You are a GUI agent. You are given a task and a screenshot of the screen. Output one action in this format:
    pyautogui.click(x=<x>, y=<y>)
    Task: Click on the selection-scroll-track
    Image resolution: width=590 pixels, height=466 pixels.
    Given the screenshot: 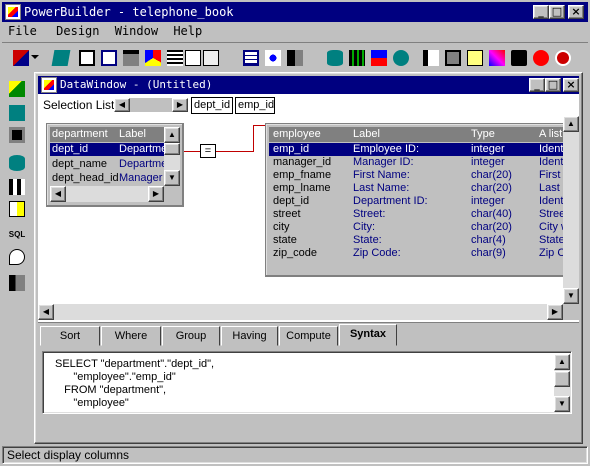 What is the action you would take?
    pyautogui.click(x=151, y=105)
    